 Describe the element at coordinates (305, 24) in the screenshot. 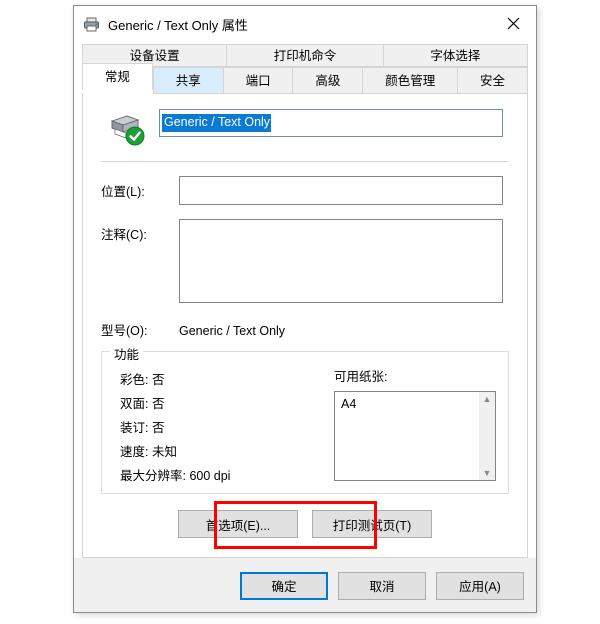

I see `title-bar: Generic / Text Only 属性` at that location.